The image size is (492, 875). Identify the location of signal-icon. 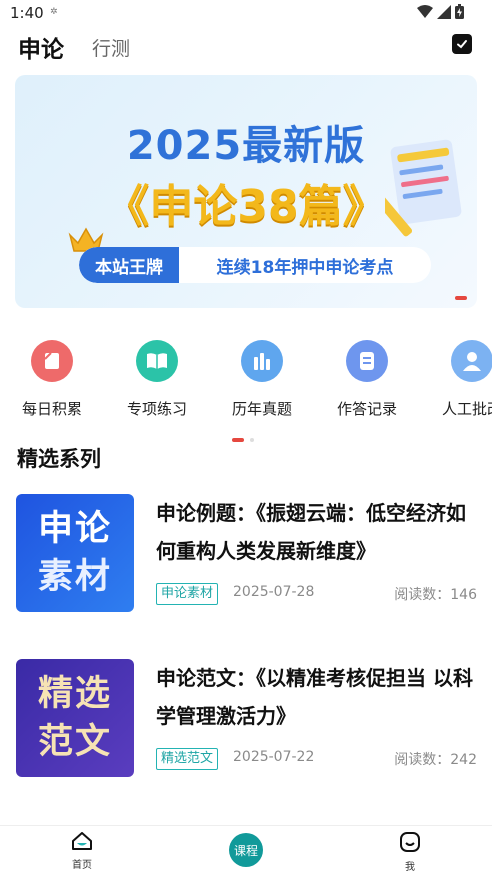
(444, 11).